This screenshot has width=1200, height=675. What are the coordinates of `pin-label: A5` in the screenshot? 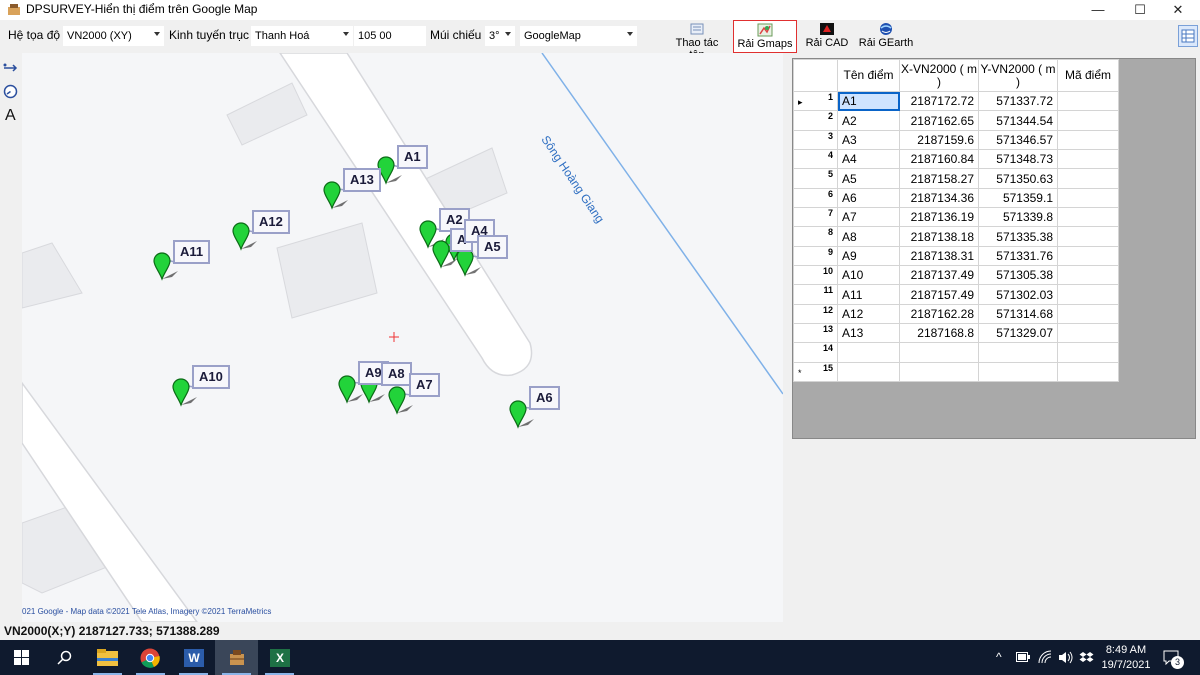 It's located at (492, 247).